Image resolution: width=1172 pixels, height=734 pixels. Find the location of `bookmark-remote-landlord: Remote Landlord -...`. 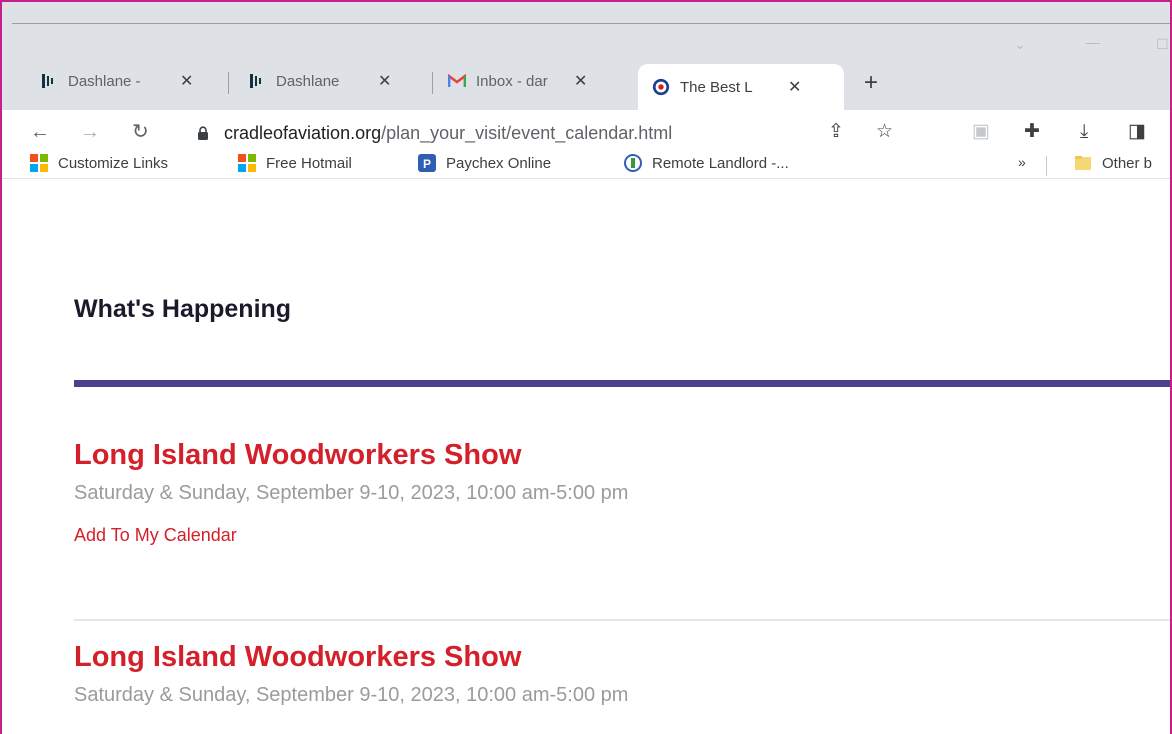

bookmark-remote-landlord: Remote Landlord -... is located at coordinates (706, 163).